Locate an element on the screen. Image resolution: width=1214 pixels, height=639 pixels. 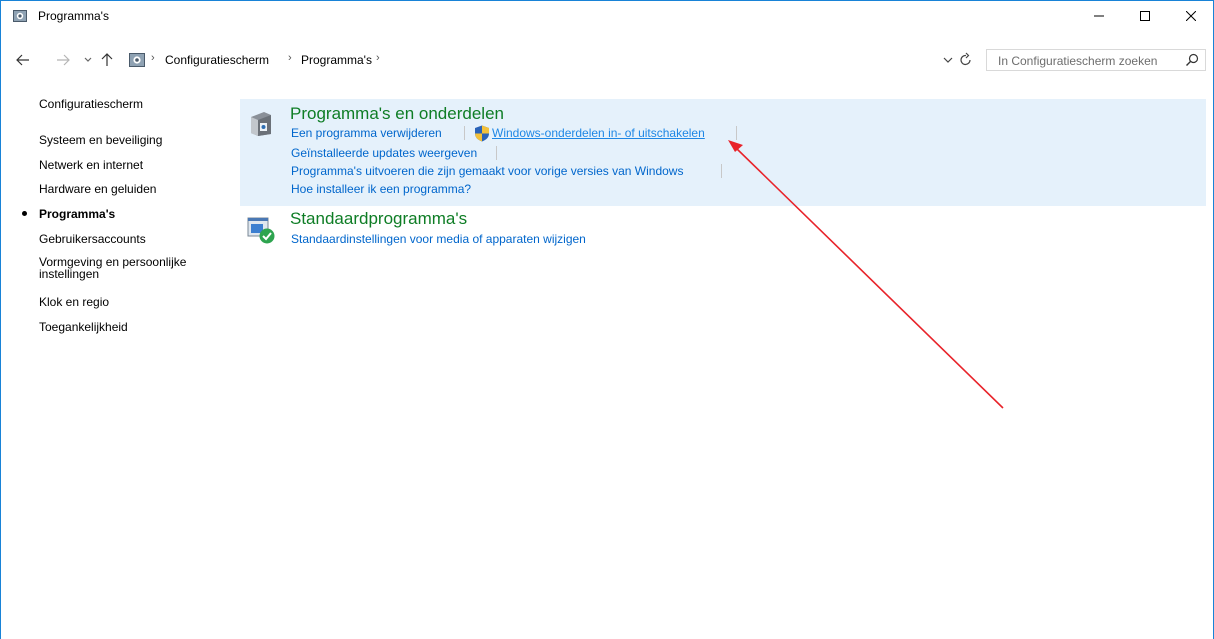
address-dropdown-icon is located at coordinates (948, 60).